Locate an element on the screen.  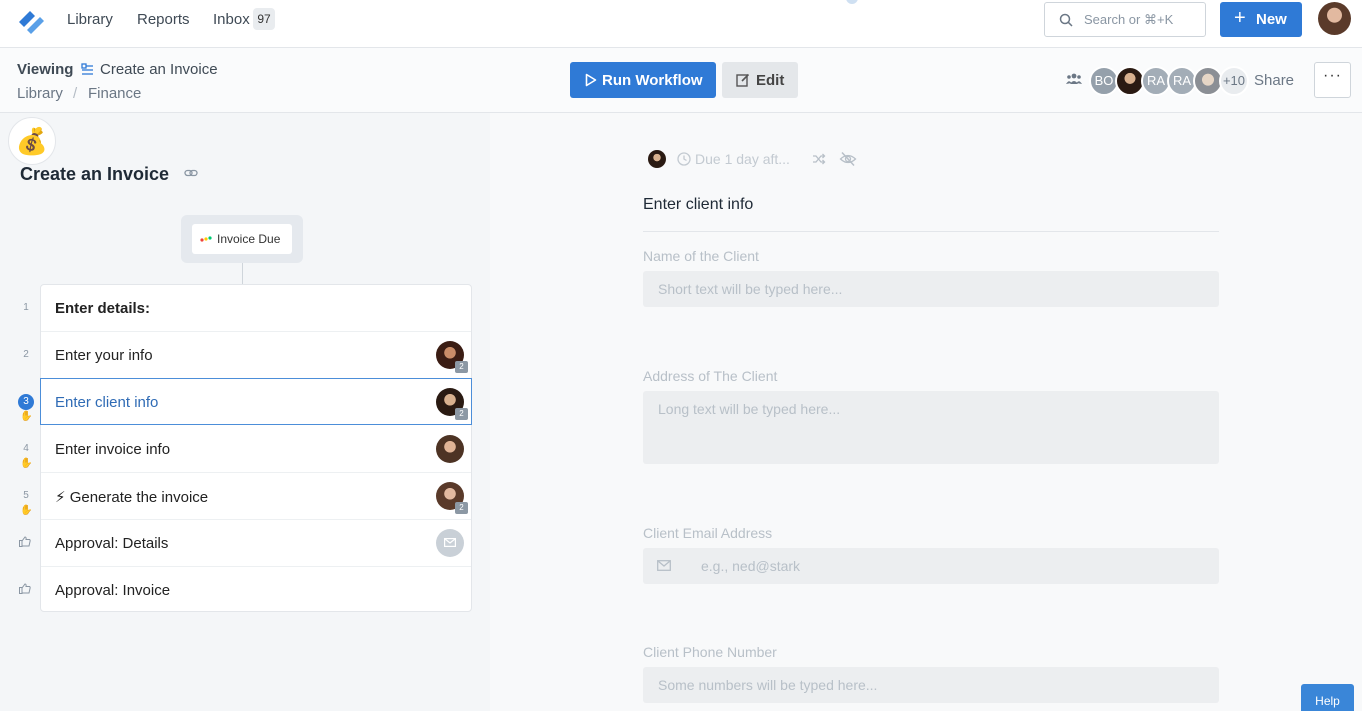
connector-line is located at coordinates (242, 273).